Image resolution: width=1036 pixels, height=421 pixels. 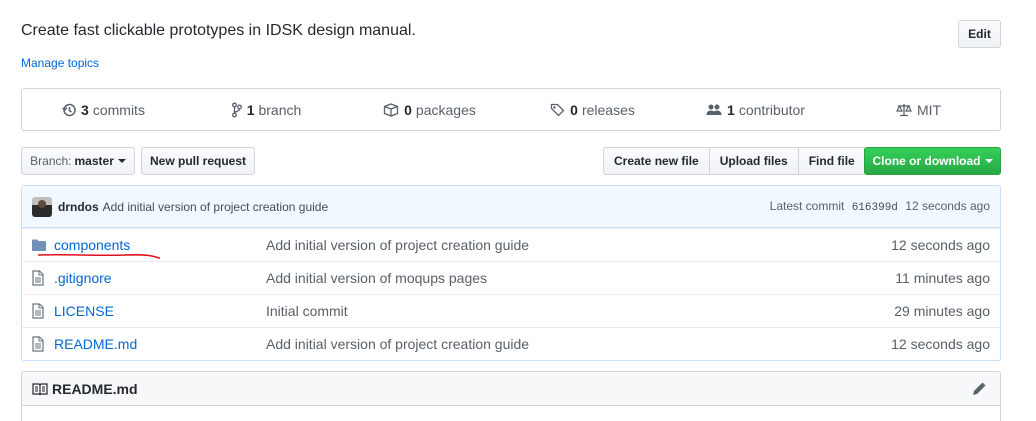 I want to click on latest-commit-info: Latest commit 616399d 12 seconds ago, so click(x=880, y=206).